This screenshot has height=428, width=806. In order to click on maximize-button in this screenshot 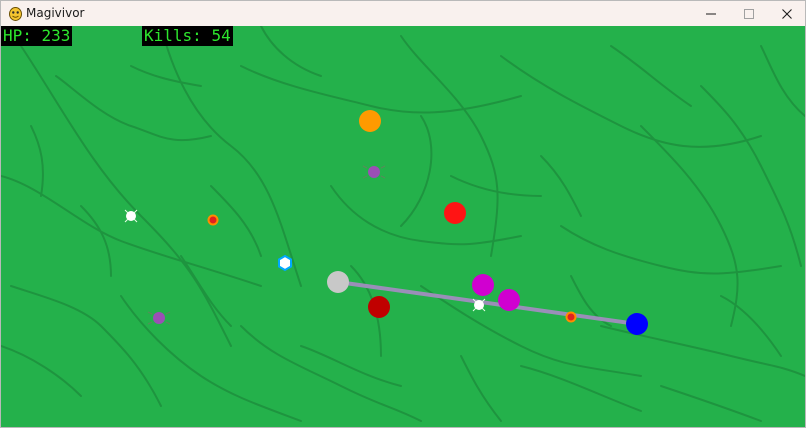, I will do `click(749, 13)`.